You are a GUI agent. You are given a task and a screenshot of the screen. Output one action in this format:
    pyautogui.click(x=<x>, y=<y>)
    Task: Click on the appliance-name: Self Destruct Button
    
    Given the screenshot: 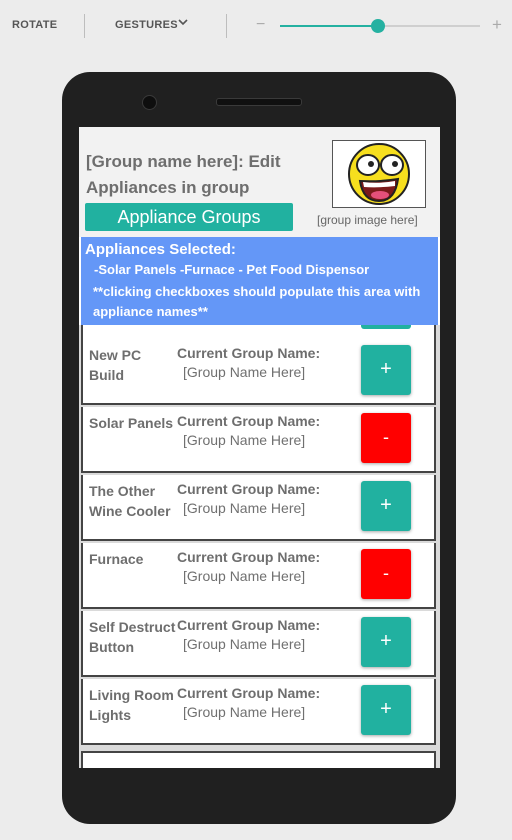 What is the action you would take?
    pyautogui.click(x=132, y=637)
    